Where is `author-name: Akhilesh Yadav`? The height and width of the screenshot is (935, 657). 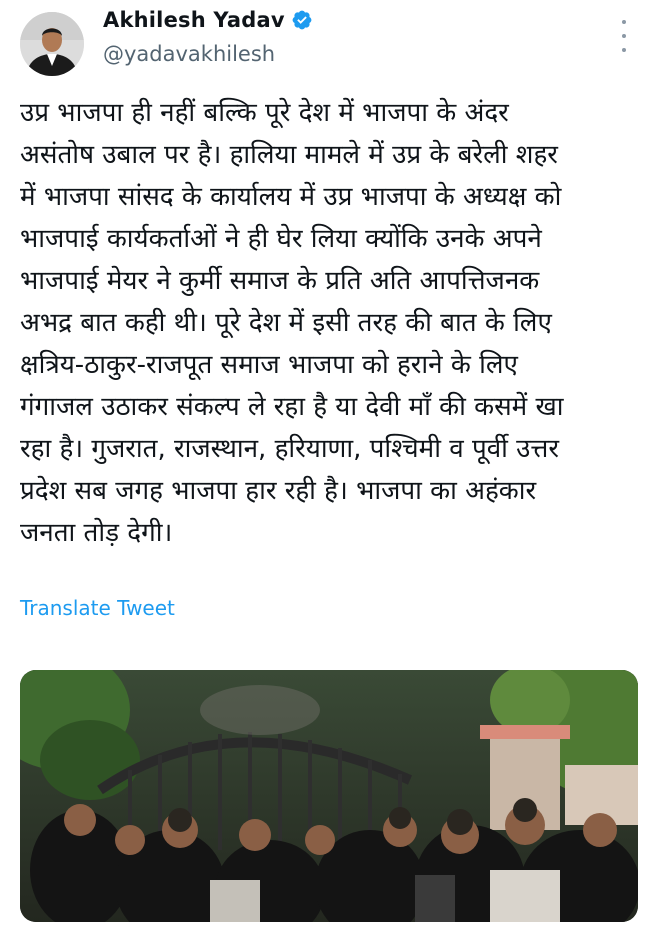 author-name: Akhilesh Yadav is located at coordinates (194, 20).